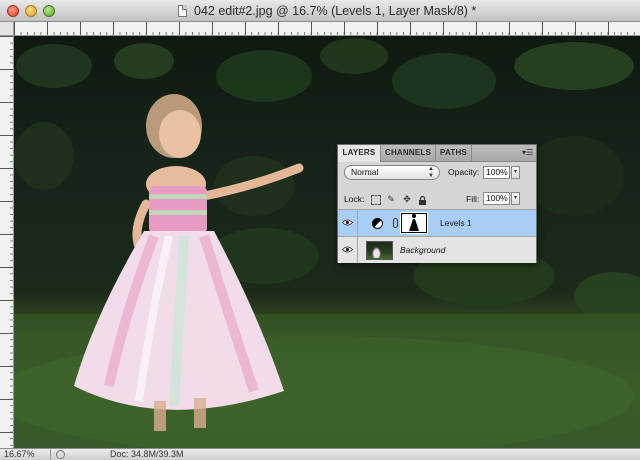 This screenshot has width=640, height=460. I want to click on vertical-ruler, so click(7, 242).